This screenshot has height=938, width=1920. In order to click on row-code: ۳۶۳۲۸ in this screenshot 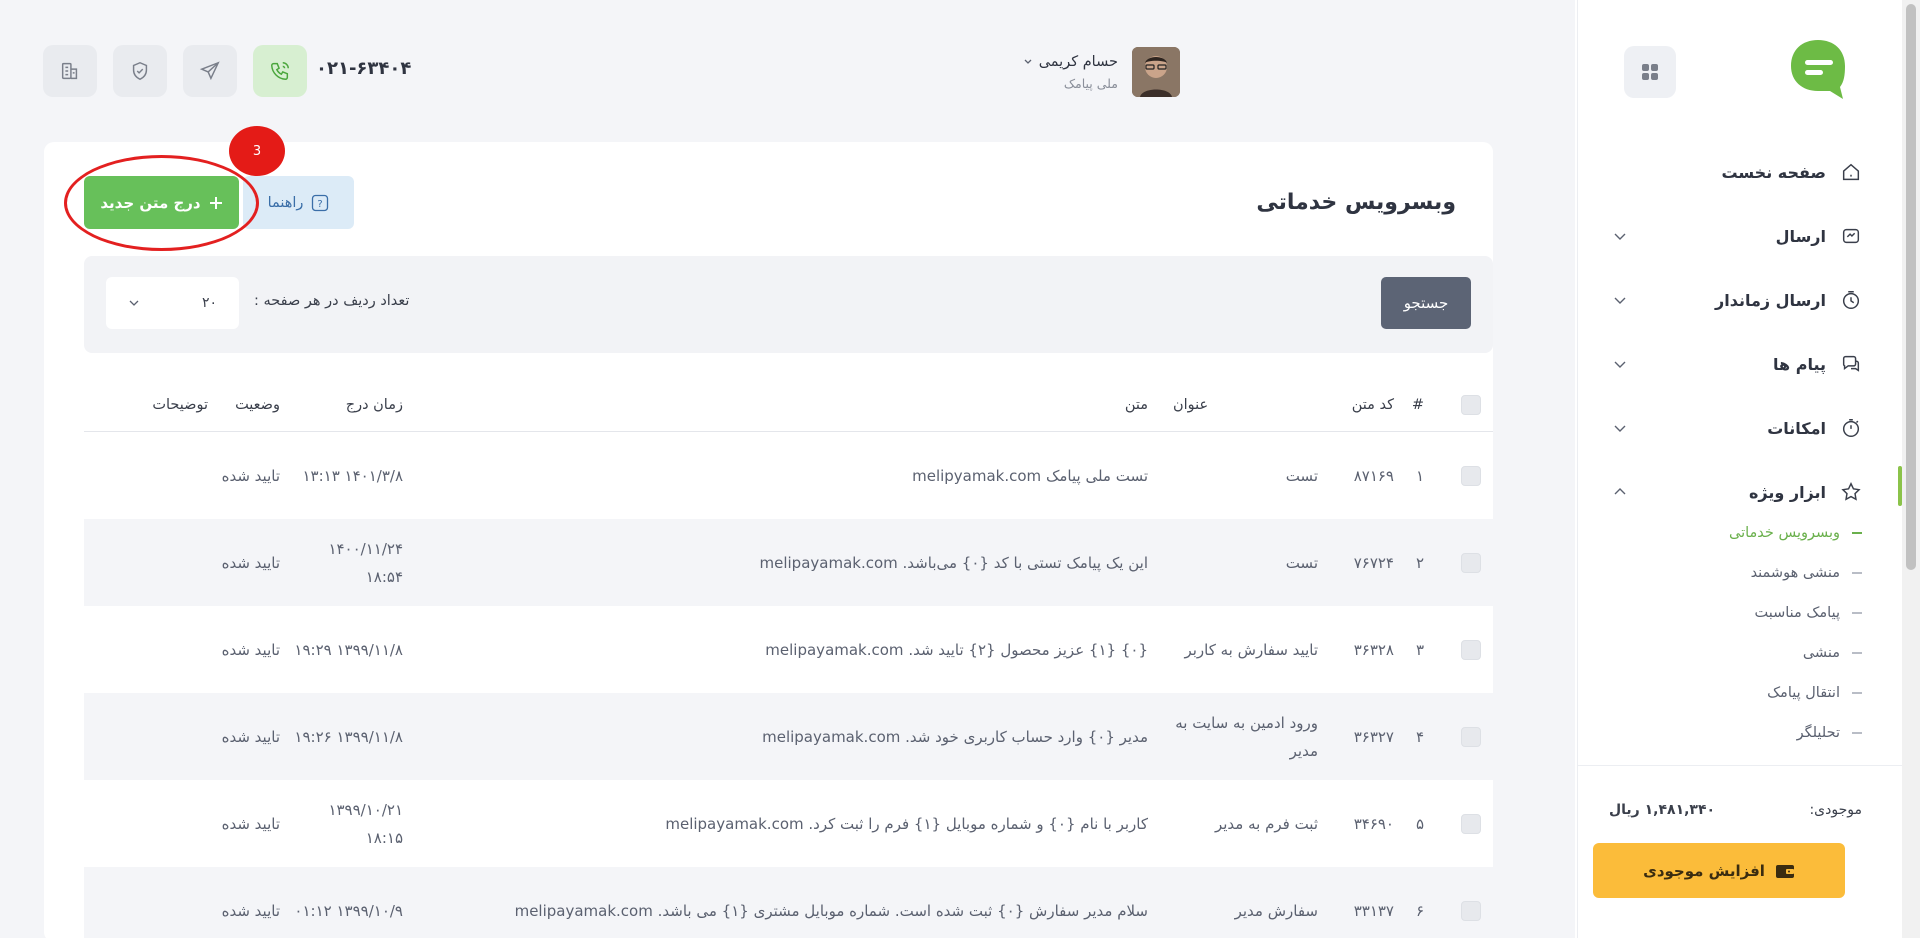, I will do `click(1373, 649)`.